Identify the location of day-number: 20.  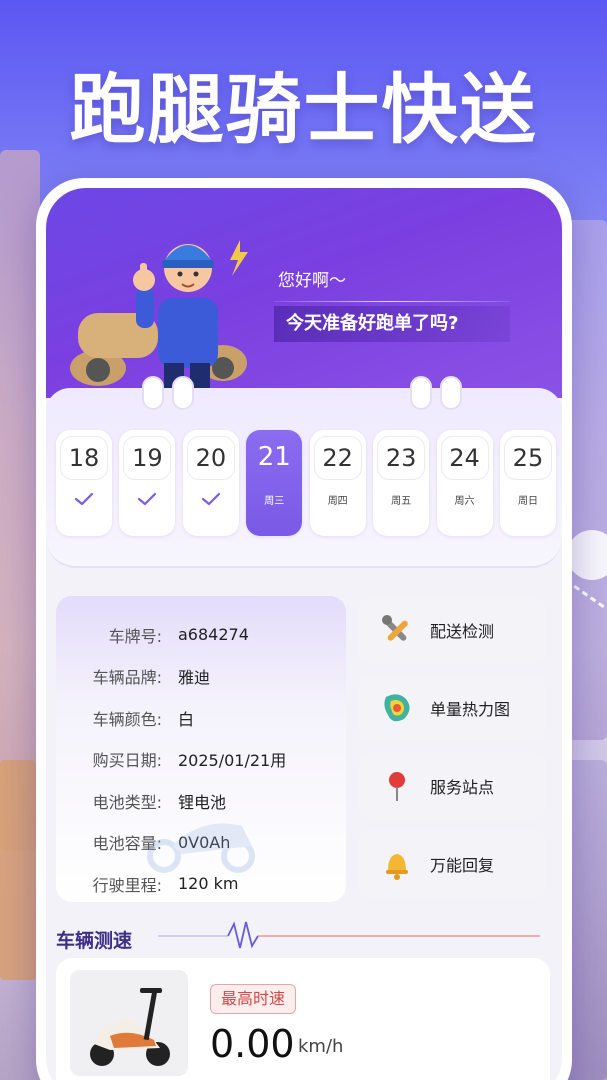
(210, 458).